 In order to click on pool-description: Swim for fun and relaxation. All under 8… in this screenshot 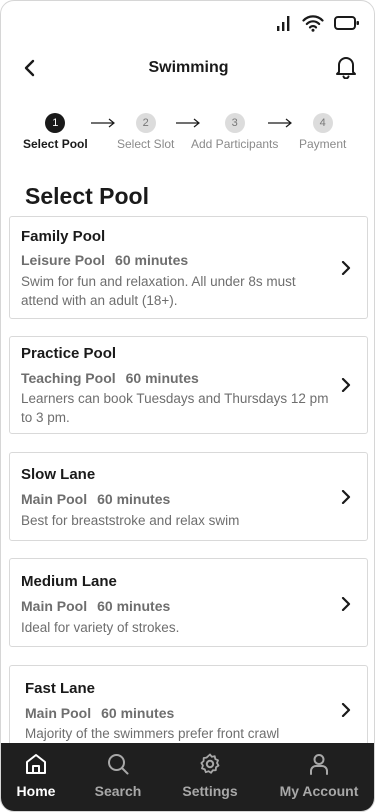, I will do `click(158, 291)`.